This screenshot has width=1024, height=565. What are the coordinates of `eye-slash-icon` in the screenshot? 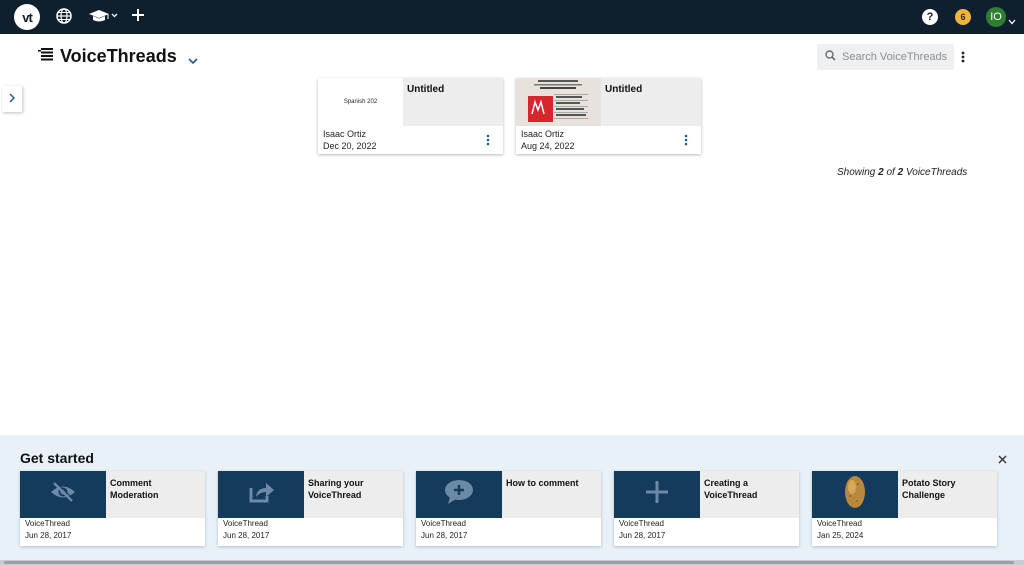 It's located at (63, 494).